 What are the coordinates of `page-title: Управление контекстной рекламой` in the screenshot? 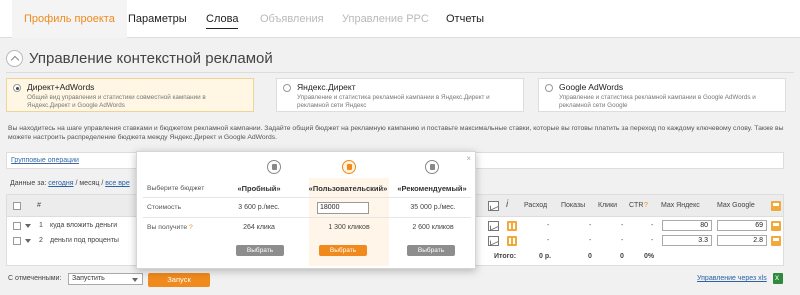 It's located at (151, 58).